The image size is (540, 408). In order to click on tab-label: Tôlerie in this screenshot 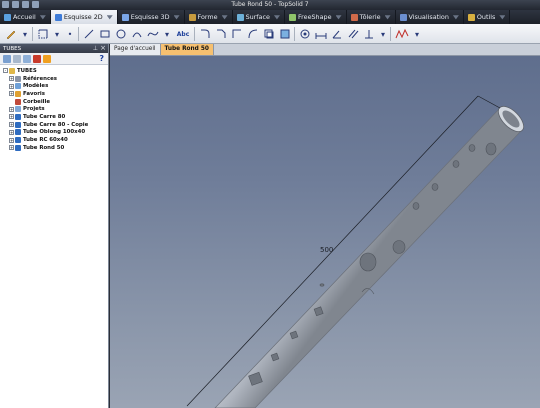, I will do `click(370, 17)`.